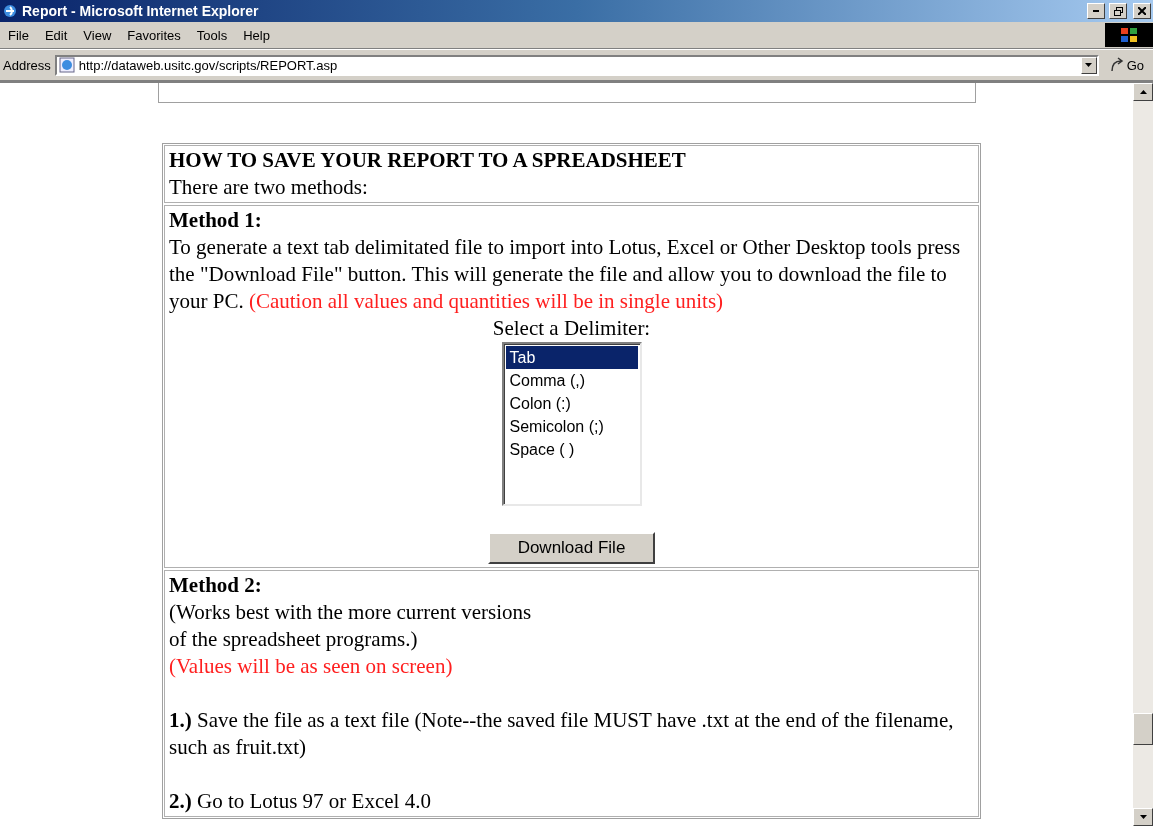  I want to click on minimize-icon, so click(1096, 11).